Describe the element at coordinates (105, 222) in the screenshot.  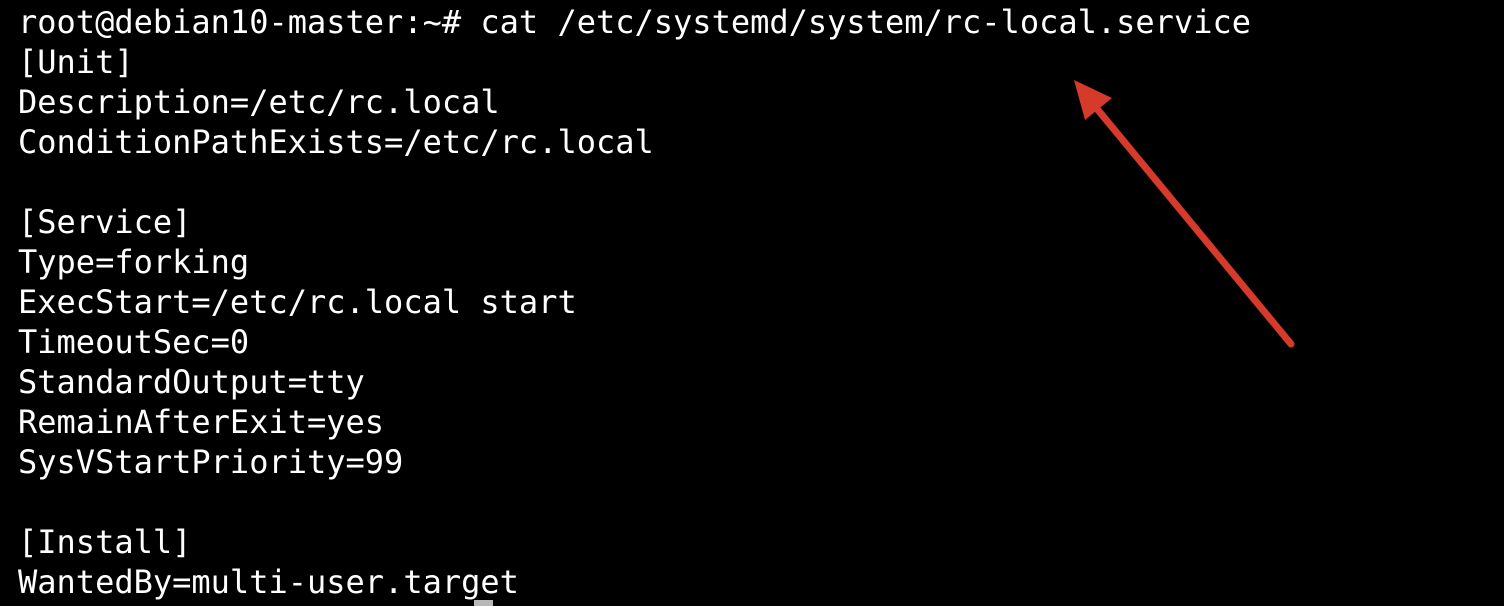
I see `service-section-header: [Service]` at that location.